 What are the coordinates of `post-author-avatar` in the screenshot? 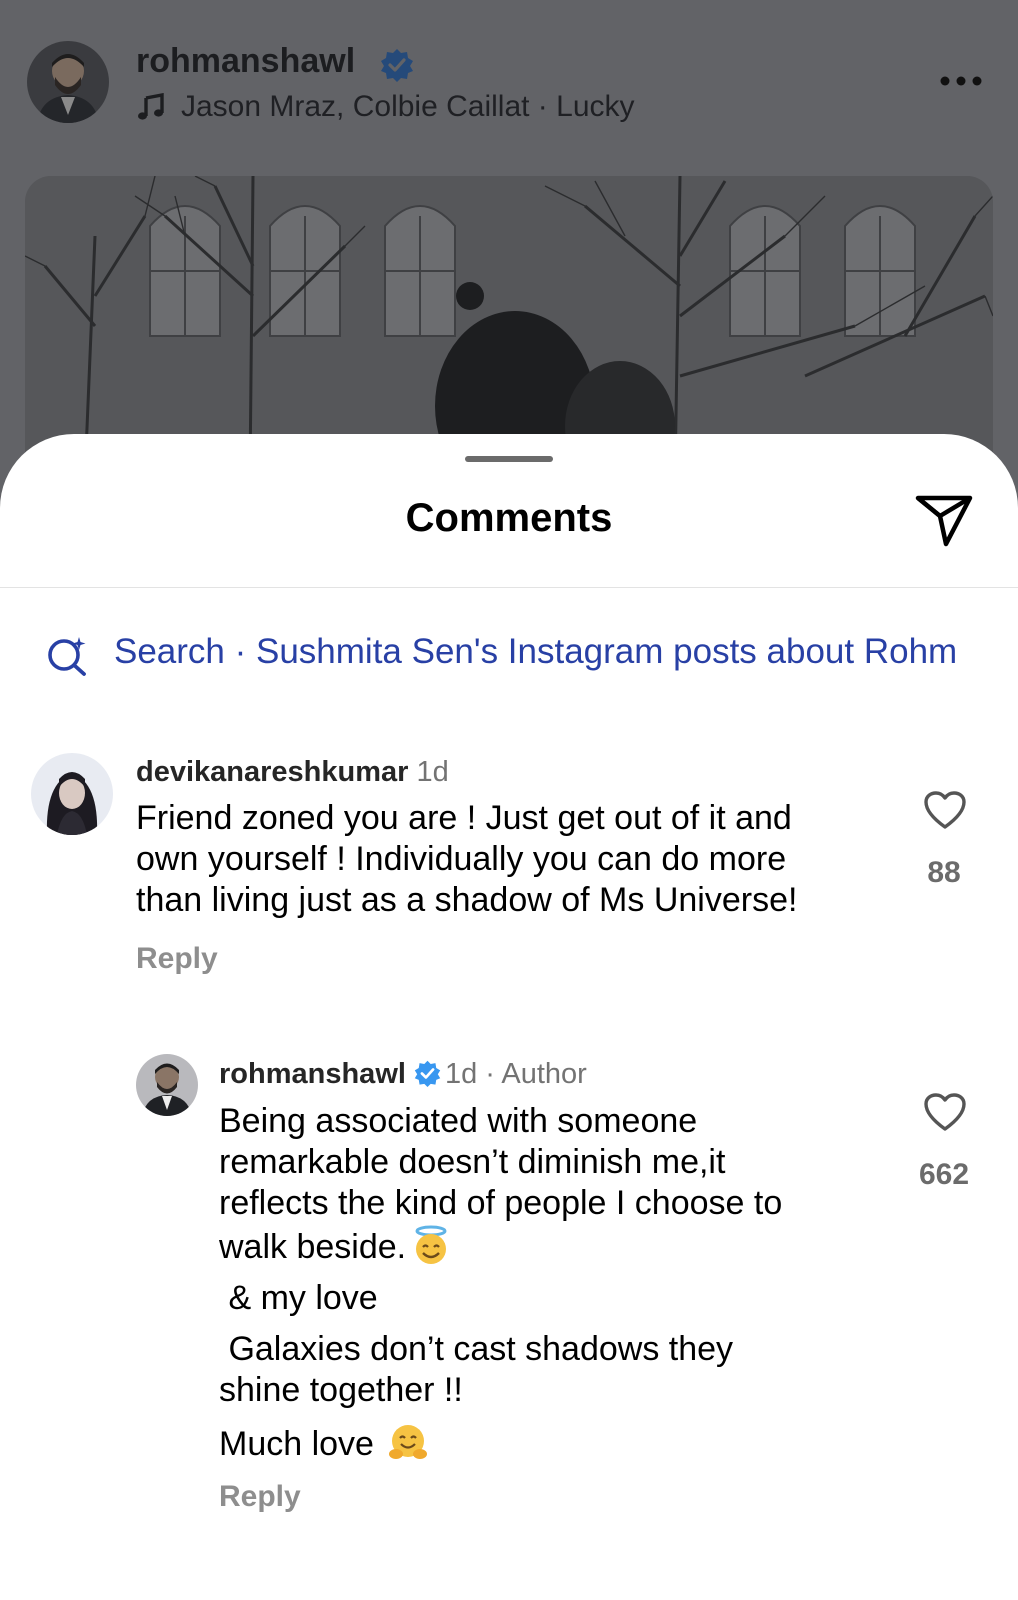 It's located at (68, 82).